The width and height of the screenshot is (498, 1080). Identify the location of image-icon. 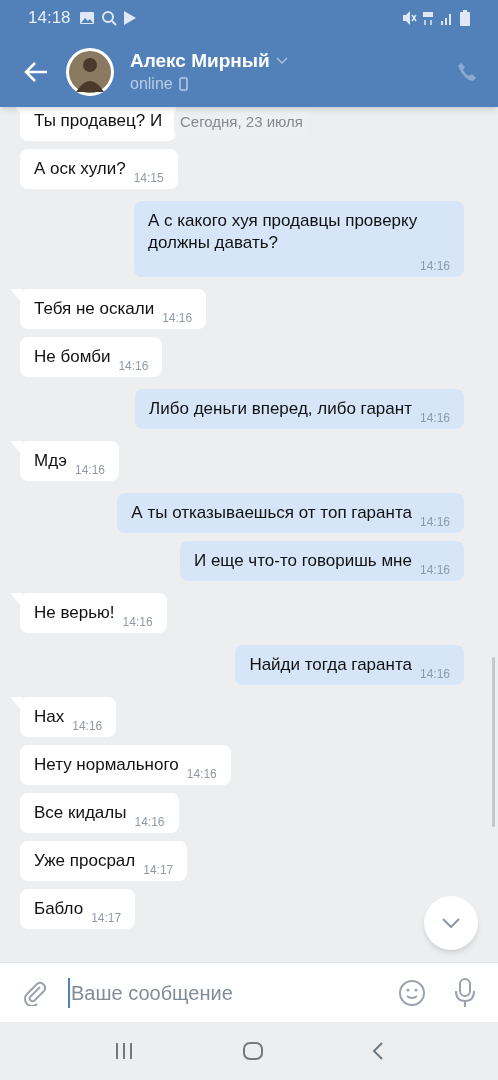
(86, 18).